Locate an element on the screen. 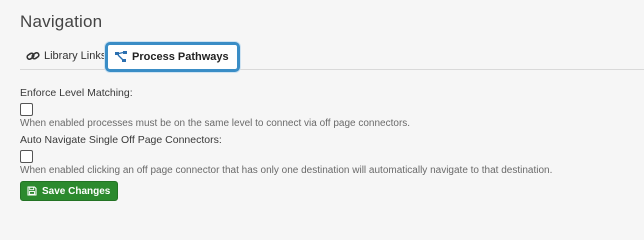 The image size is (644, 240). tab-label: Process Pathways is located at coordinates (180, 57).